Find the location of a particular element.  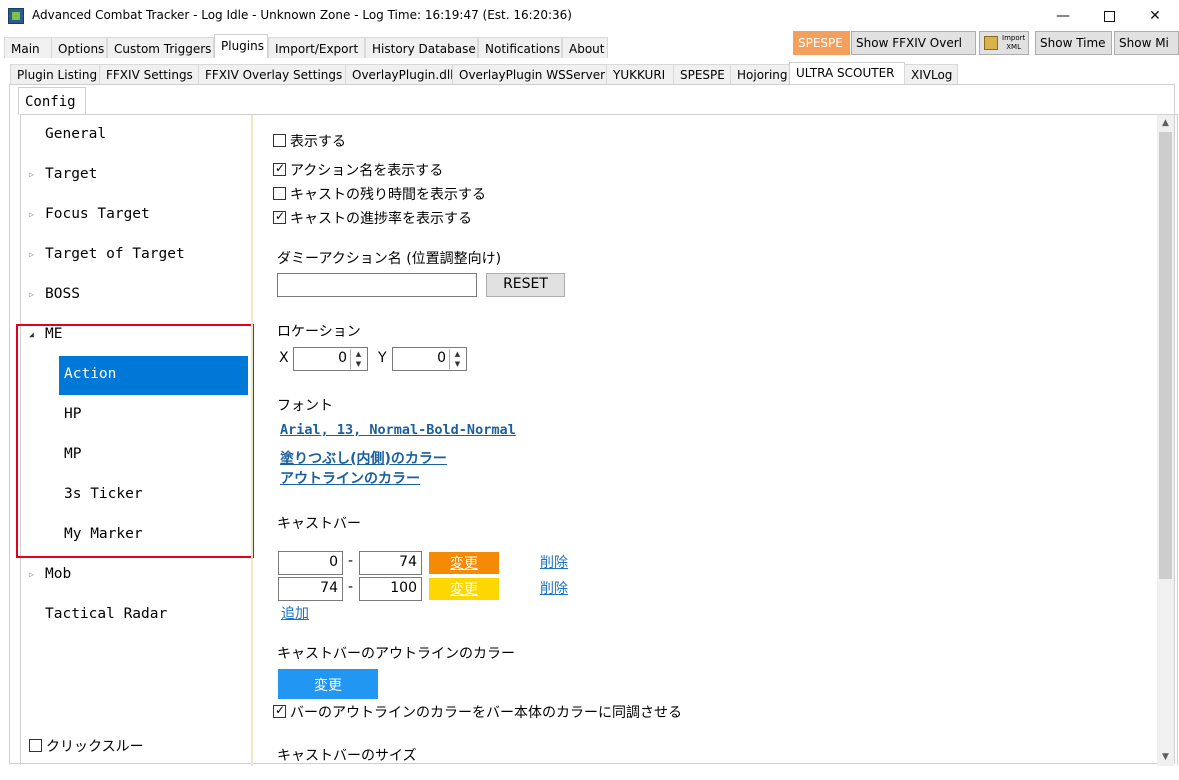

location-label: ロケーション is located at coordinates (319, 332).